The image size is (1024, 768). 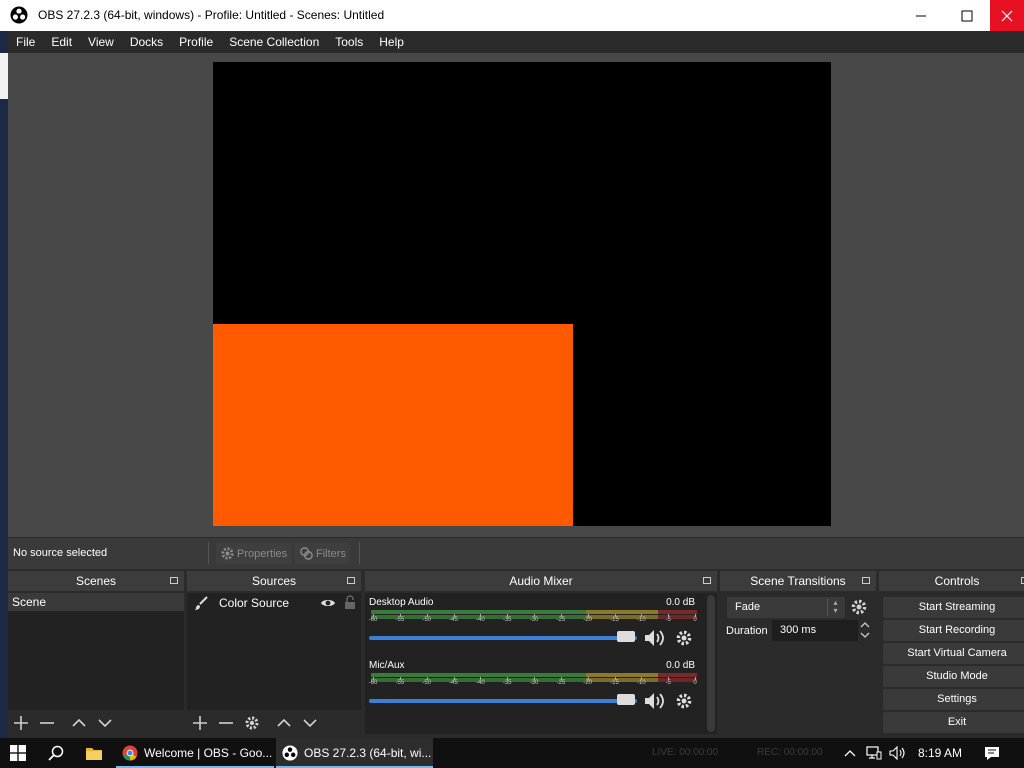 What do you see at coordinates (835, 607) in the screenshot?
I see `up-down-arrows-icon: ▴ ▾` at bounding box center [835, 607].